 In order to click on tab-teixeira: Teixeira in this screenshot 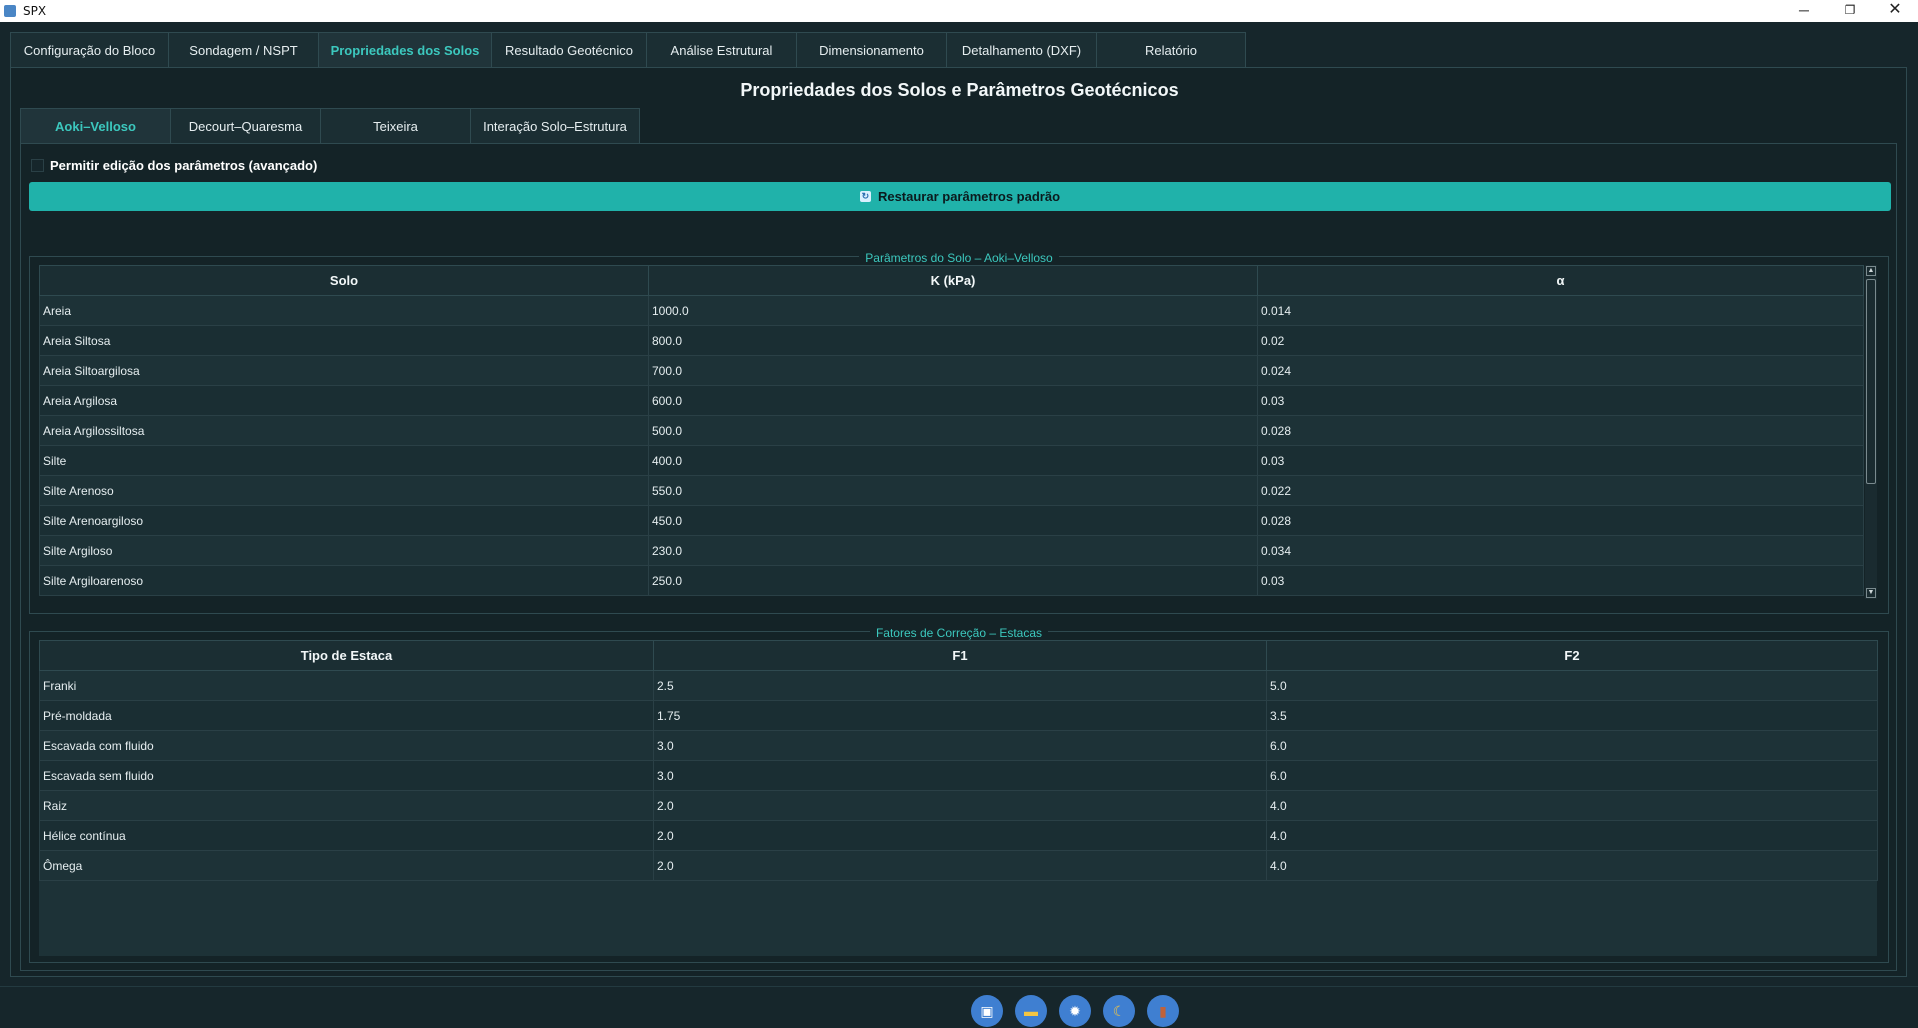, I will do `click(395, 126)`.